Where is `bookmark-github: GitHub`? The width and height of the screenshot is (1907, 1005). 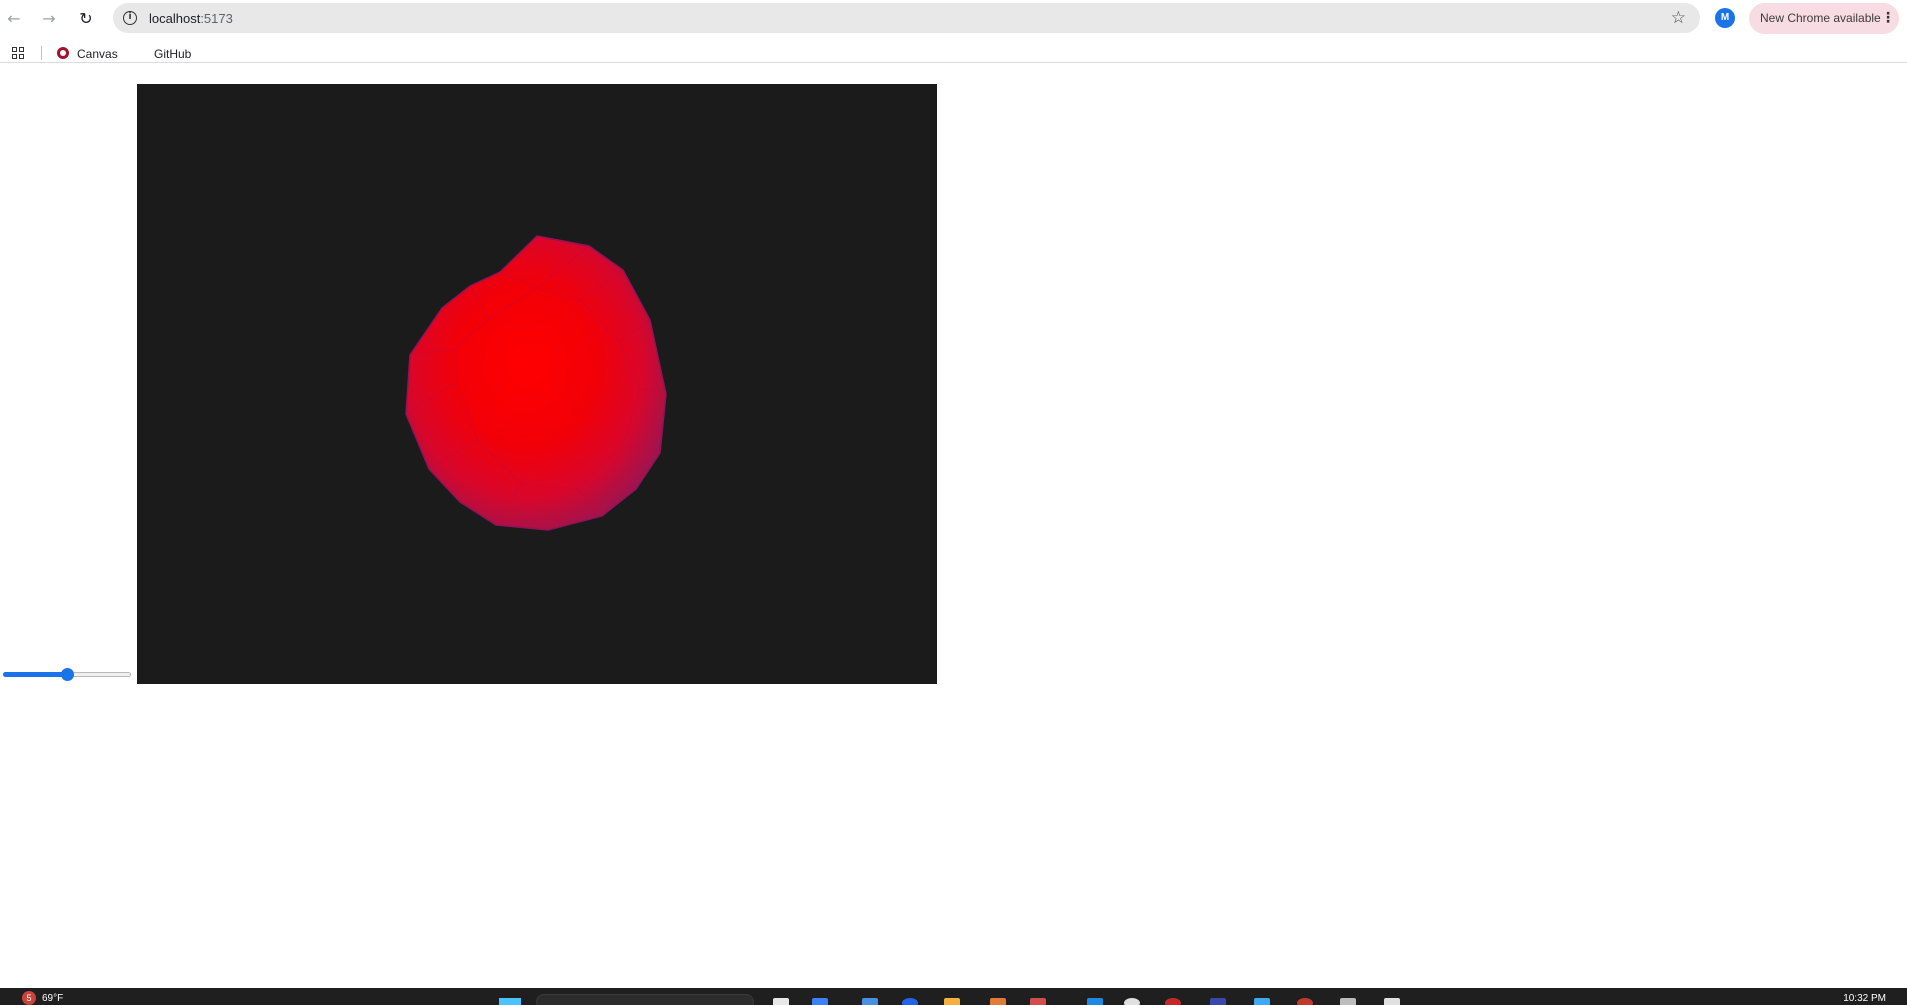
bookmark-github: GitHub is located at coordinates (172, 54).